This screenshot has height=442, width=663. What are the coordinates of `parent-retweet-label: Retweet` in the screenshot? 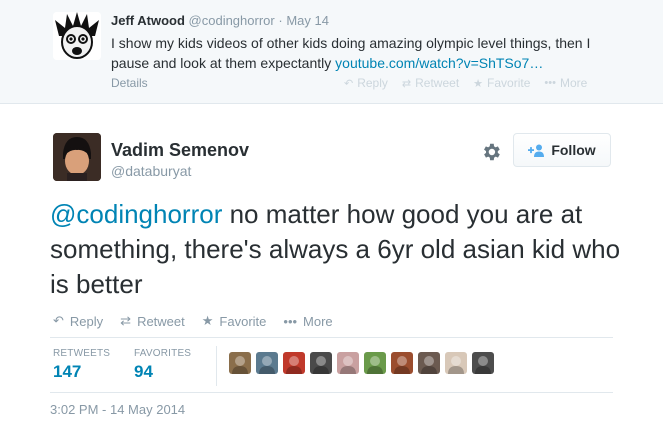 It's located at (437, 83).